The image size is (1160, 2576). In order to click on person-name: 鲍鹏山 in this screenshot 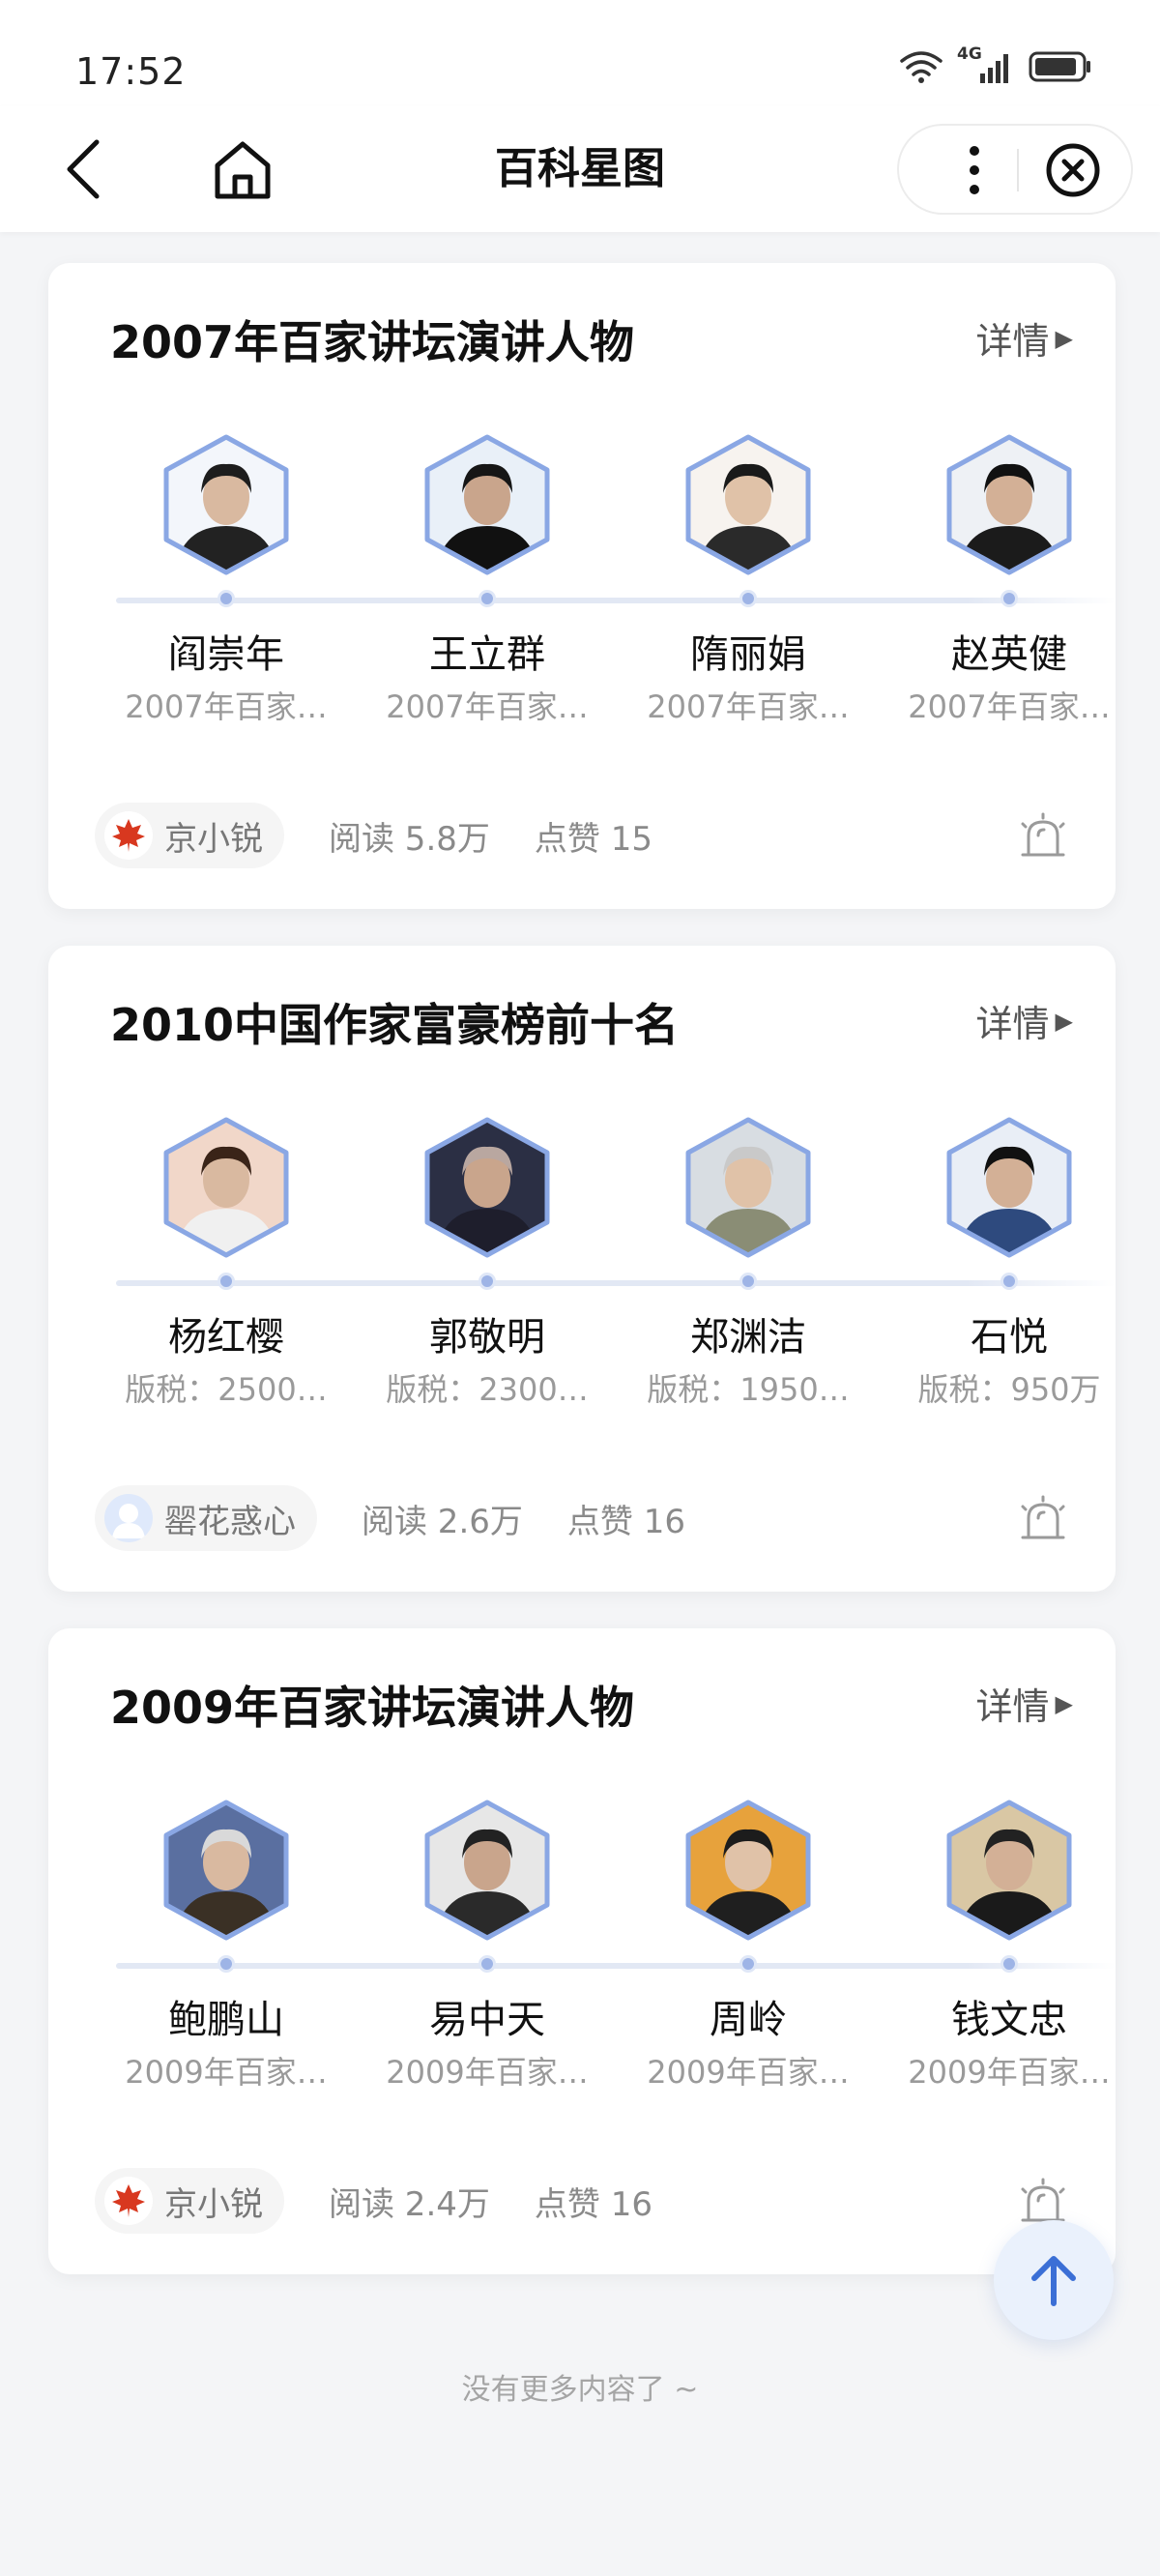, I will do `click(226, 2020)`.